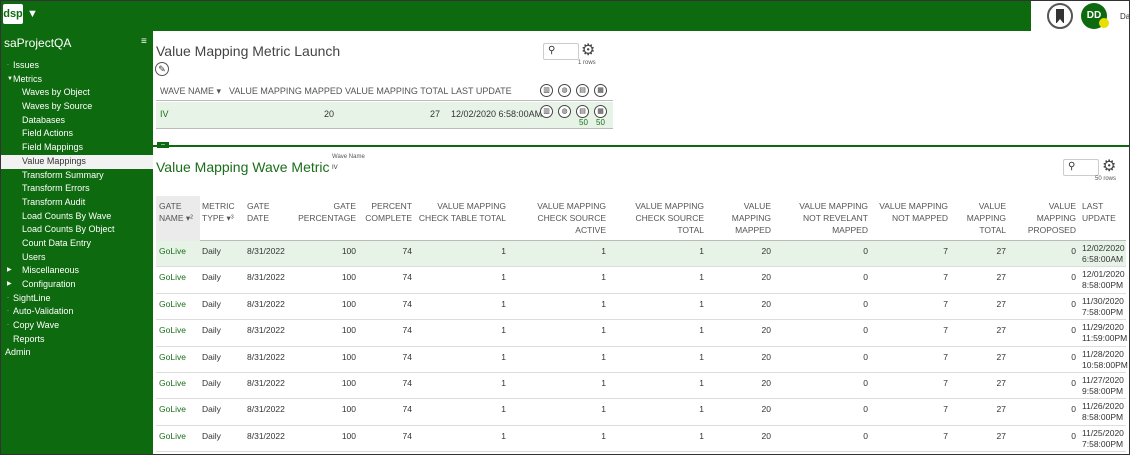 This screenshot has height=455, width=1130. Describe the element at coordinates (824, 218) in the screenshot. I see `column-header: VALUE MAPPING NOT REVELANT MAPPED` at that location.